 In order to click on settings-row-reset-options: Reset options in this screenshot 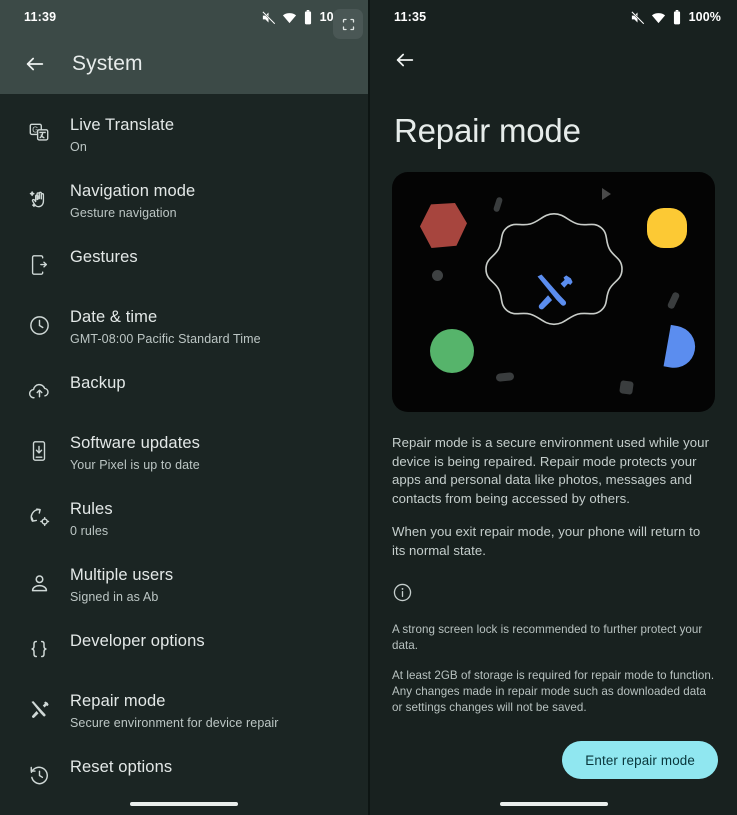, I will do `click(184, 774)`.